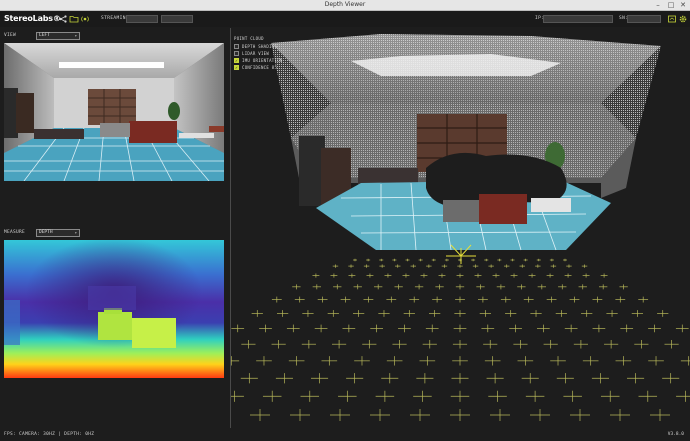  What do you see at coordinates (260, 46) in the screenshot?
I see `depth-shading-label: DEPTH SHADING` at bounding box center [260, 46].